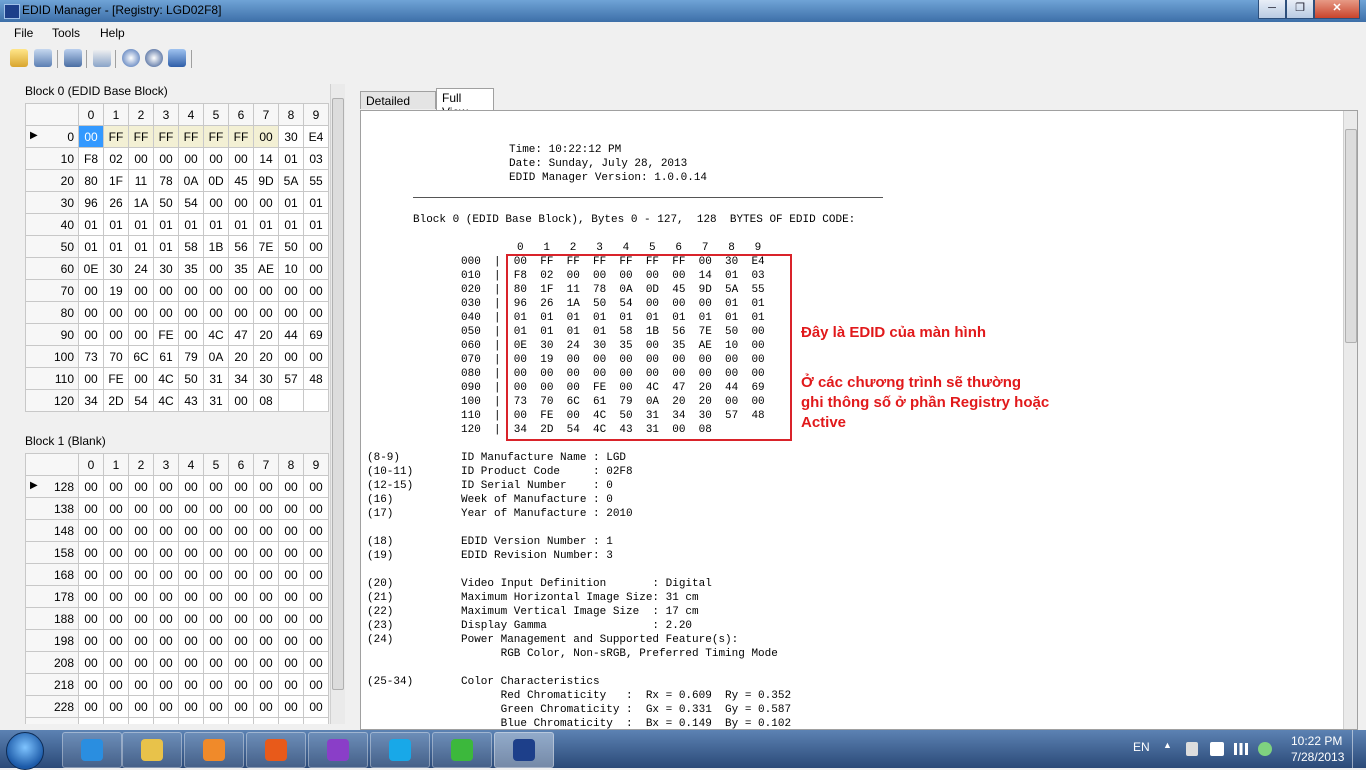  I want to click on hex-cell: 20, so click(241, 356).